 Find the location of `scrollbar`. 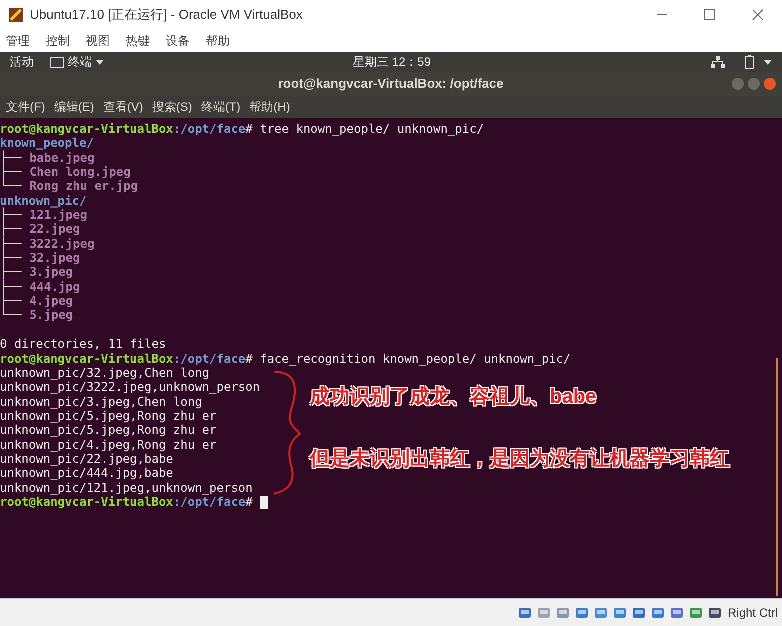

scrollbar is located at coordinates (777, 477).